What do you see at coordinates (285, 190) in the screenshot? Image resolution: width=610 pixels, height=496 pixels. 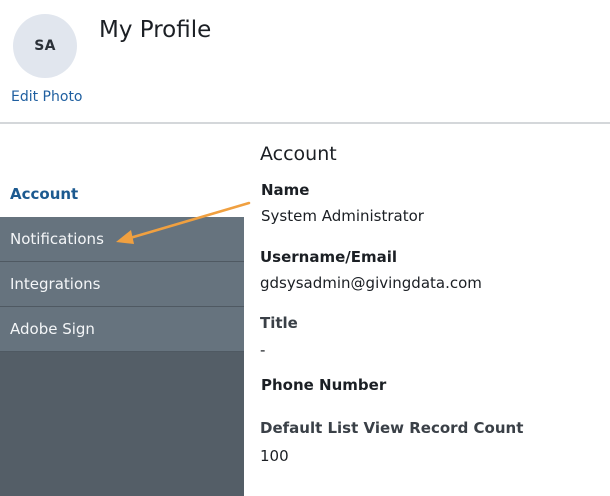 I see `name-label: Name` at bounding box center [285, 190].